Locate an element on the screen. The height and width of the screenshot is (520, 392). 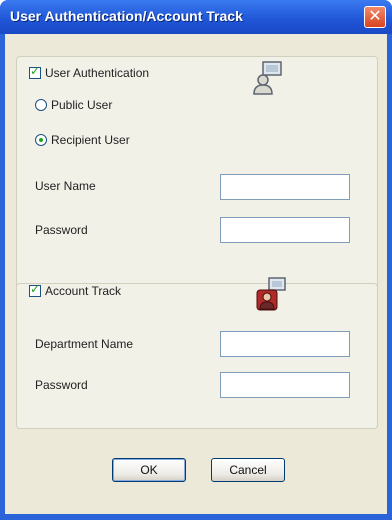
user-authentication-checkbox: ✓ User Authentication is located at coordinates (89, 72).